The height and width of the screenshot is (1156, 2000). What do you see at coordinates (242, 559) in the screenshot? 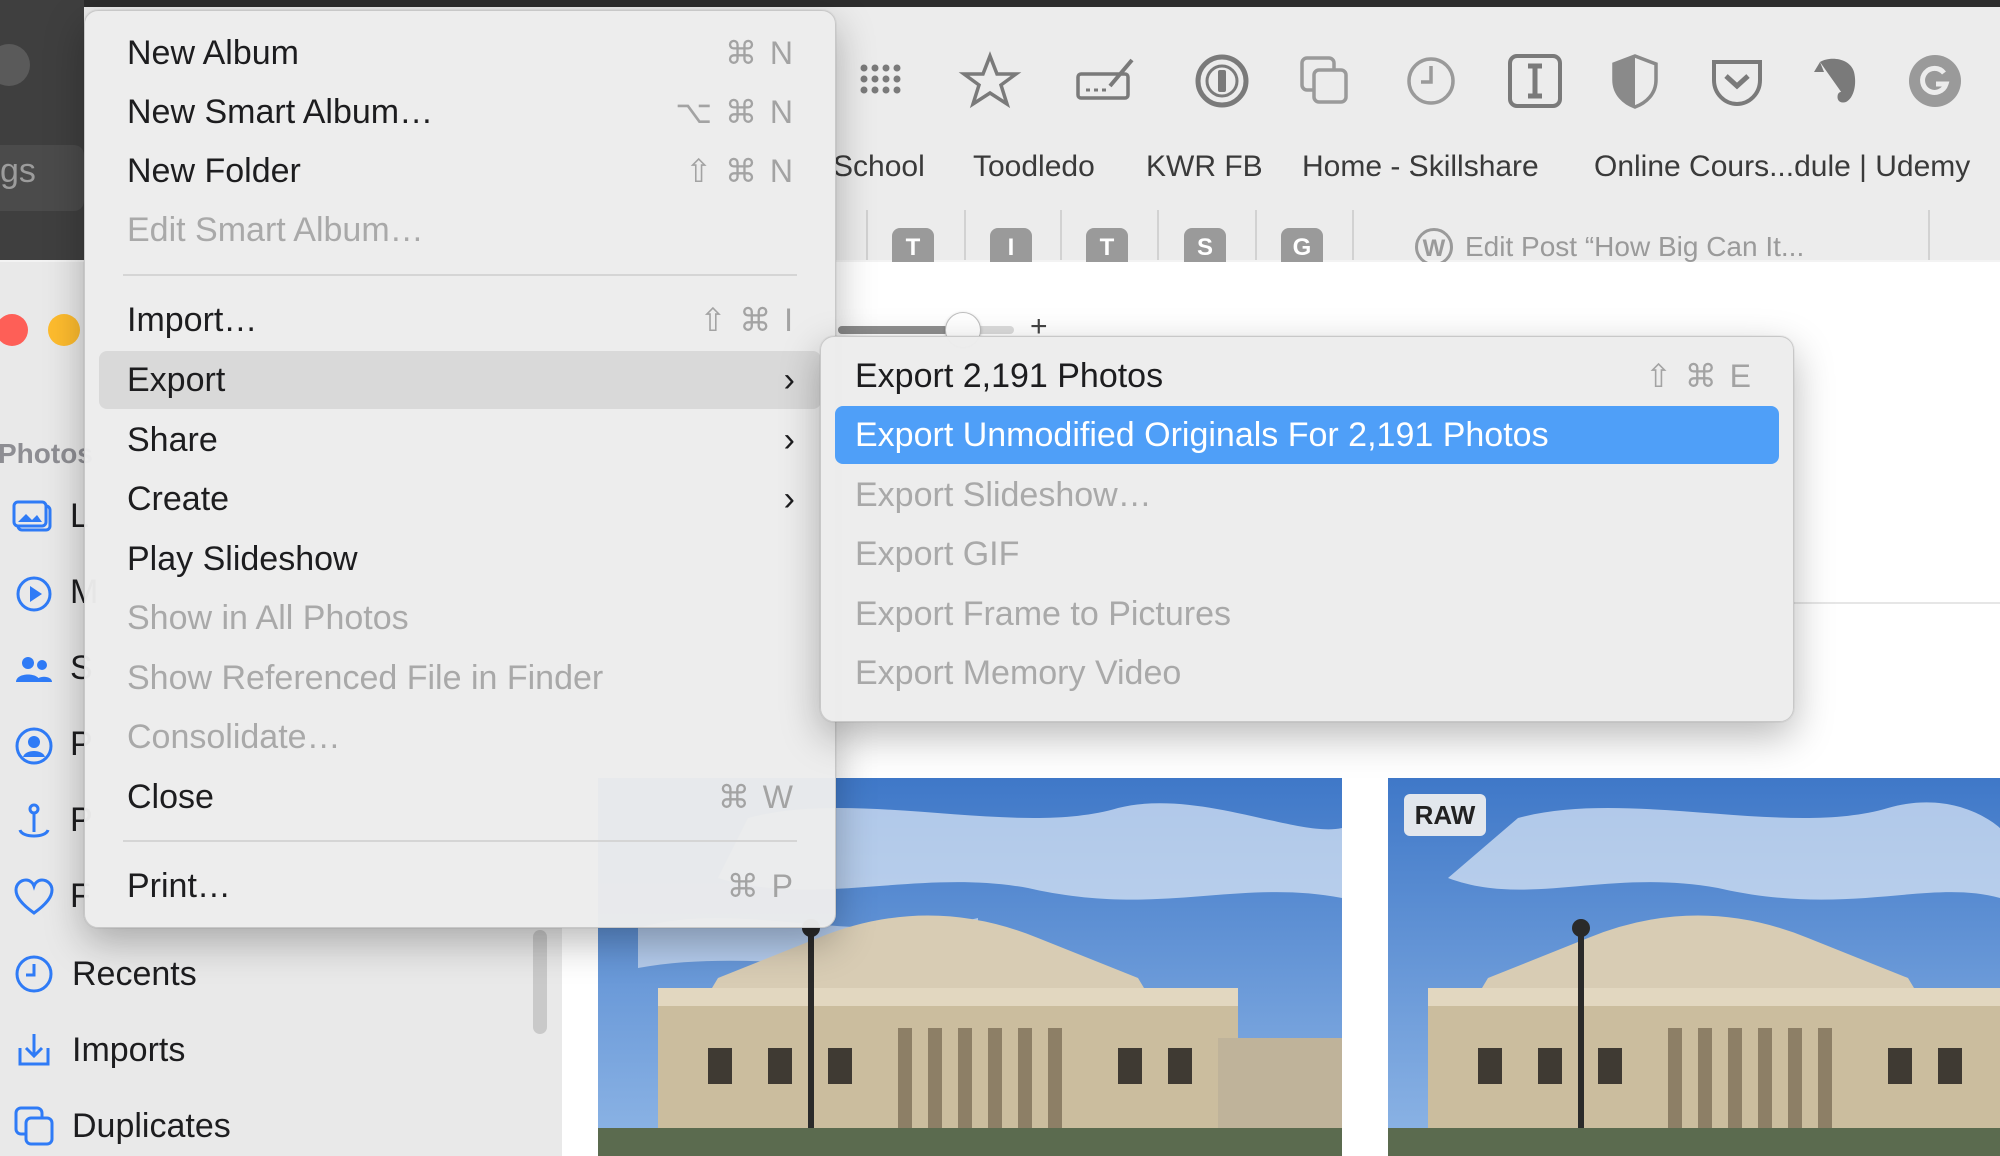
I see `menu-item-label: Play Slideshow` at bounding box center [242, 559].